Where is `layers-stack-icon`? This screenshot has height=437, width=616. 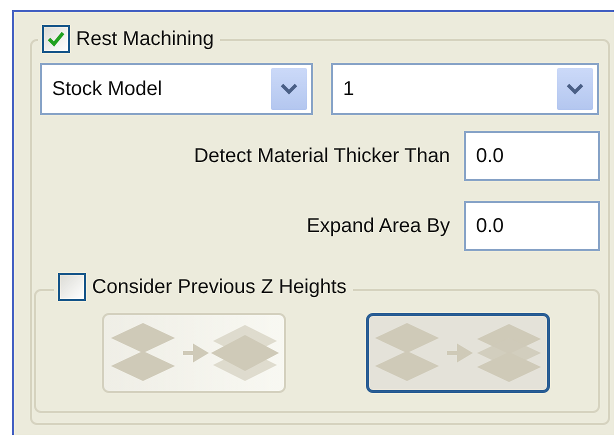
layers-stack-icon is located at coordinates (458, 352).